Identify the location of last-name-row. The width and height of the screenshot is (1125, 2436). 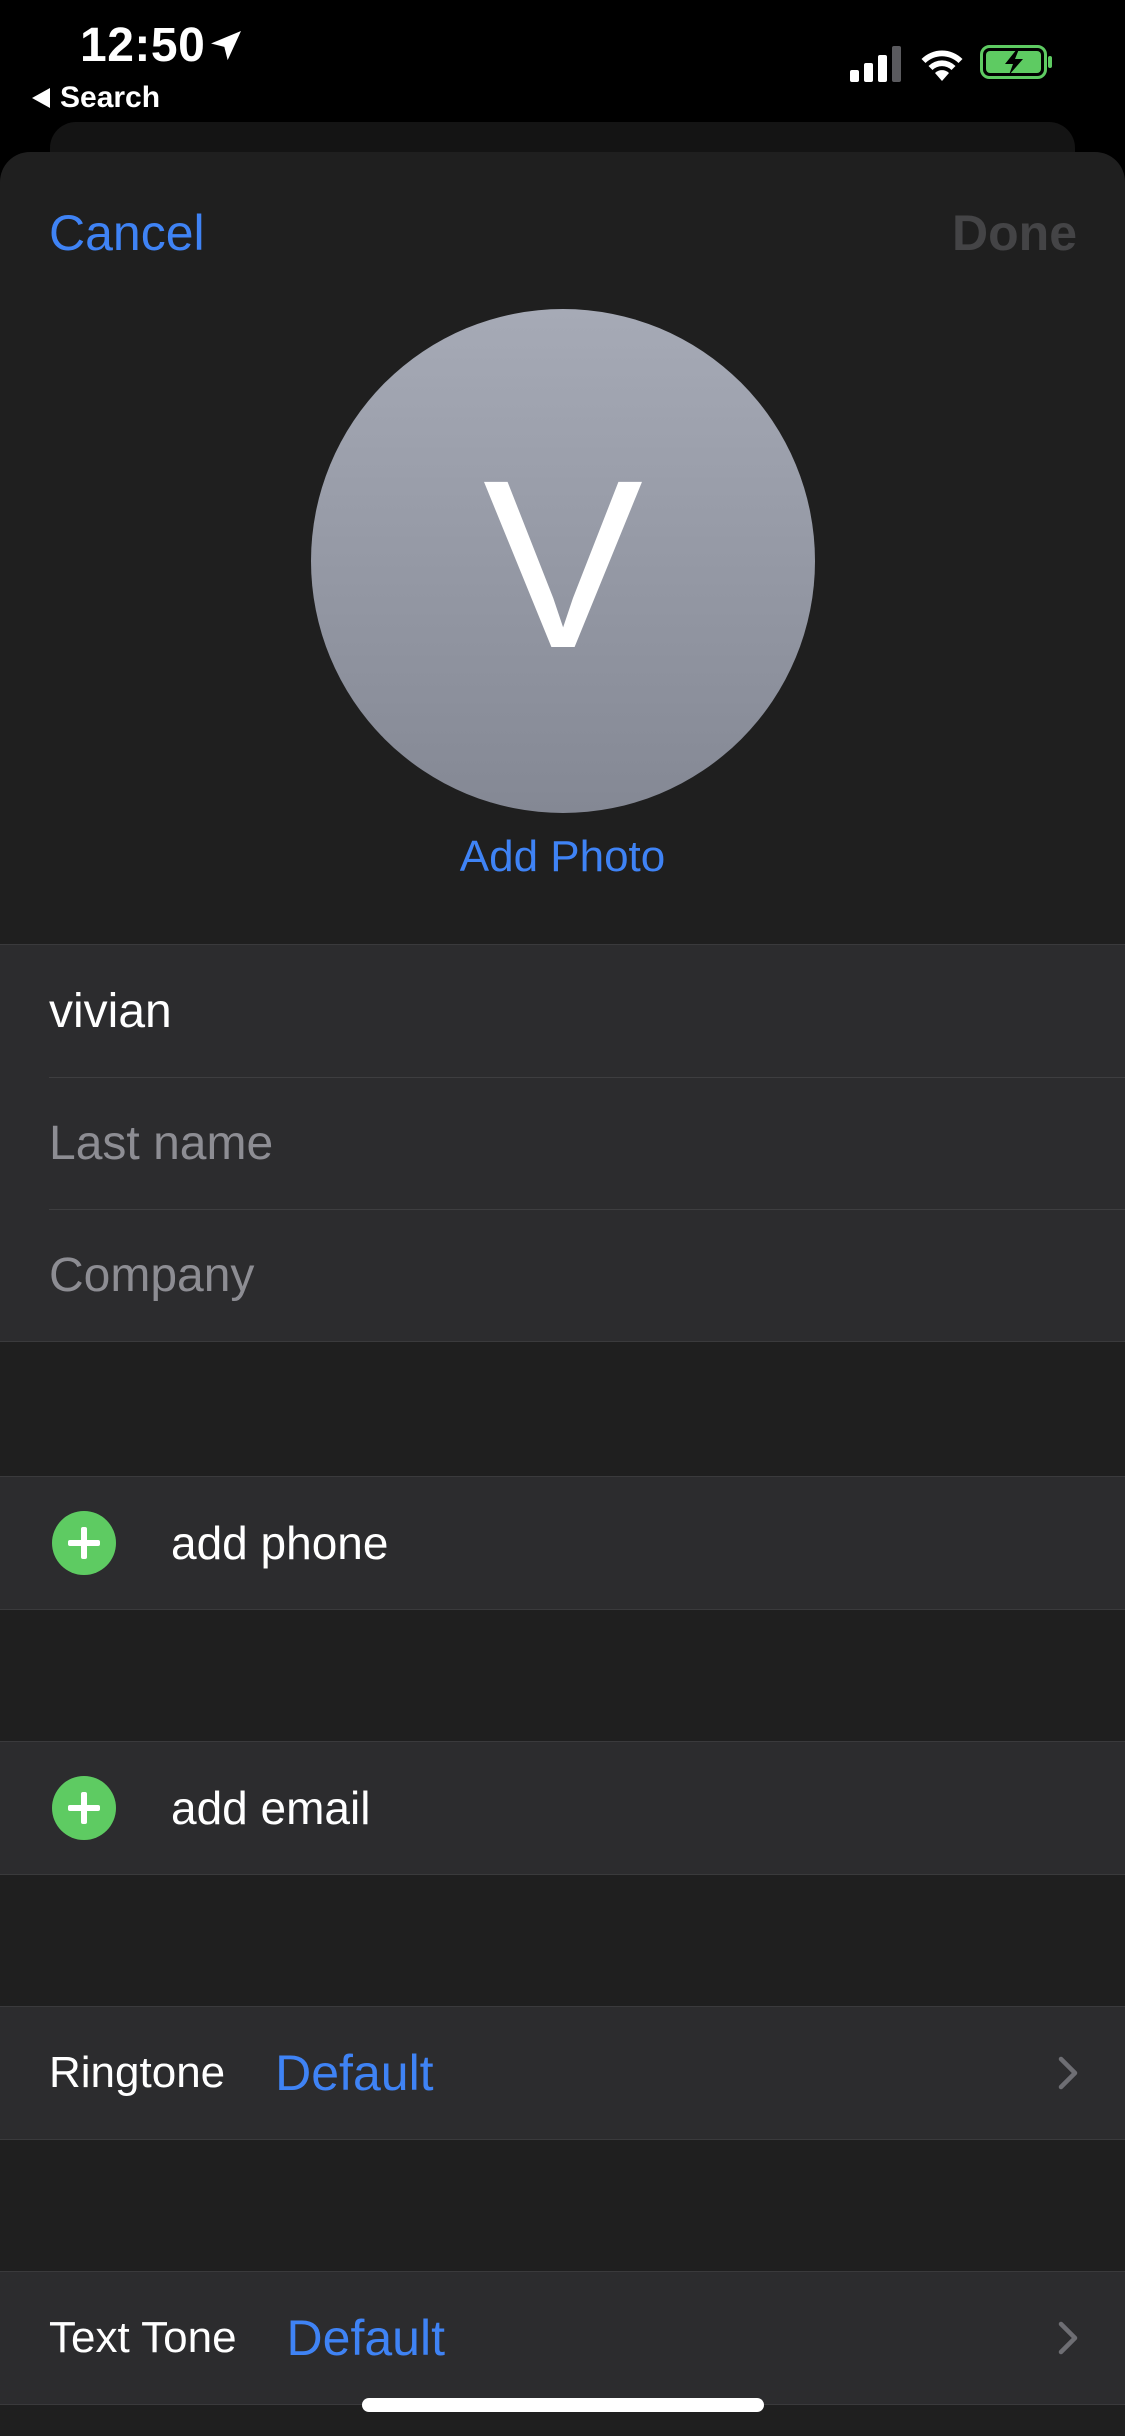
(562, 1143).